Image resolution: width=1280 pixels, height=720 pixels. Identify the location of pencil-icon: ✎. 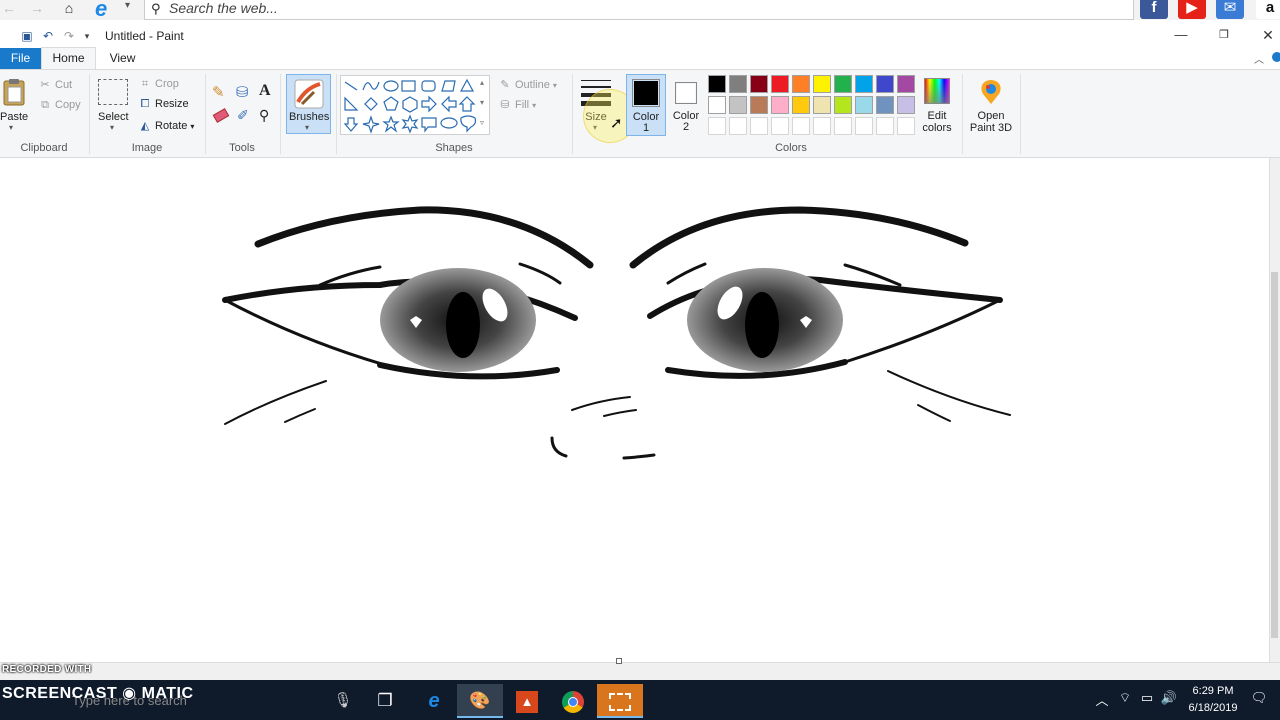
(218, 92).